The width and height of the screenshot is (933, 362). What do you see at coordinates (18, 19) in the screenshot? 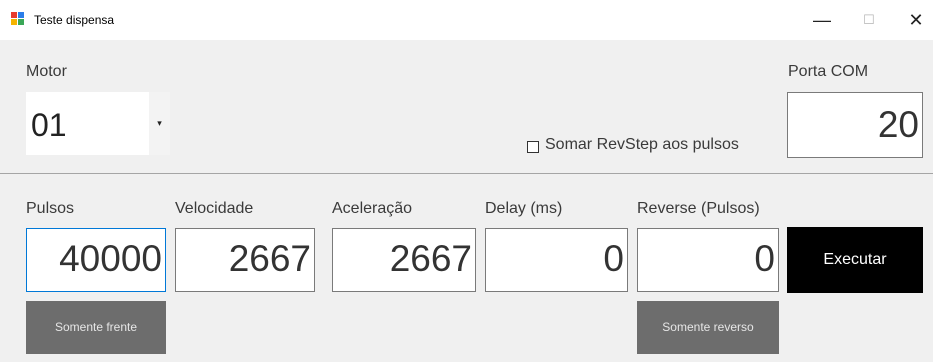
I see `app-icon` at bounding box center [18, 19].